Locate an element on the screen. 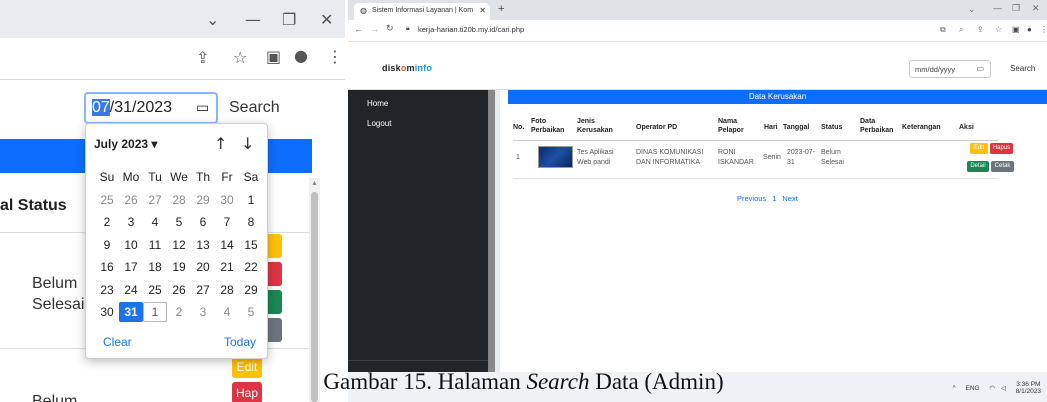  lock-icon: 🔒︎ is located at coordinates (408, 29).